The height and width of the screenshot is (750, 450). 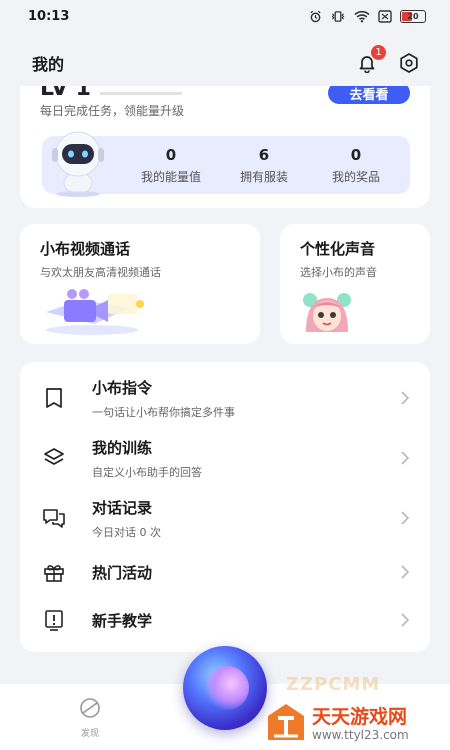 I want to click on nav-discover: 发现, so click(x=90, y=717).